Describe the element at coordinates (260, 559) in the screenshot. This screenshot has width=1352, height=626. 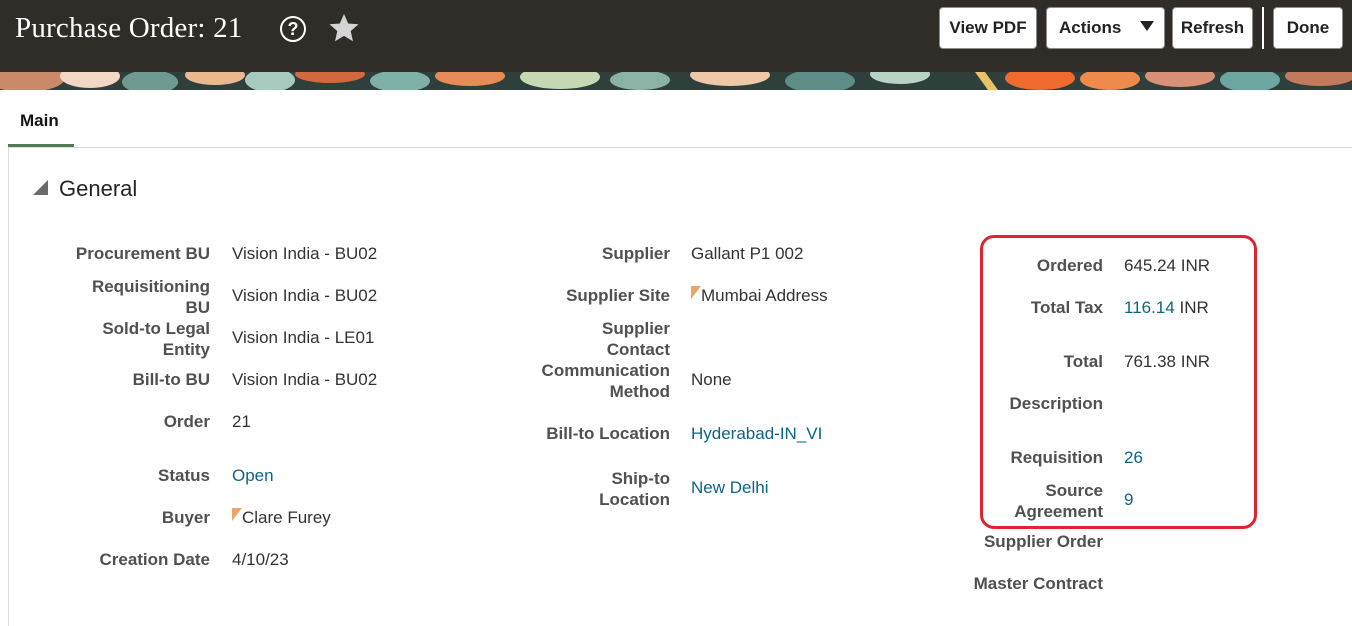
I see `creation-date-value: 4/10/23` at that location.